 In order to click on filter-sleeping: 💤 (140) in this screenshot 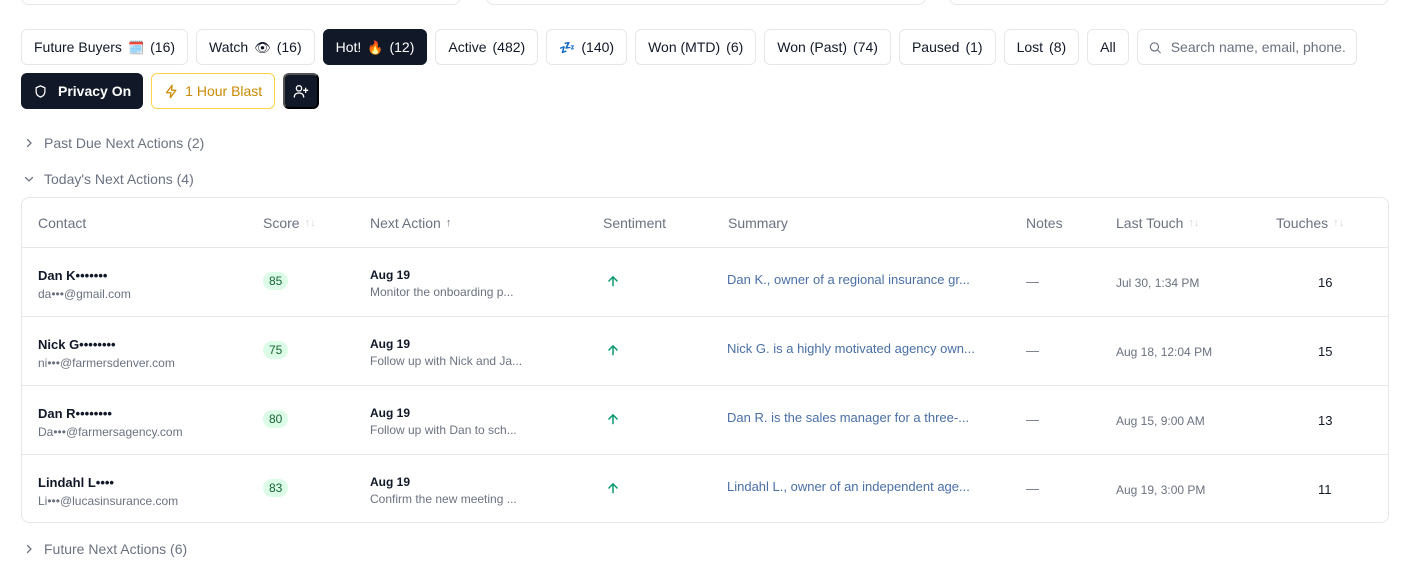, I will do `click(587, 47)`.